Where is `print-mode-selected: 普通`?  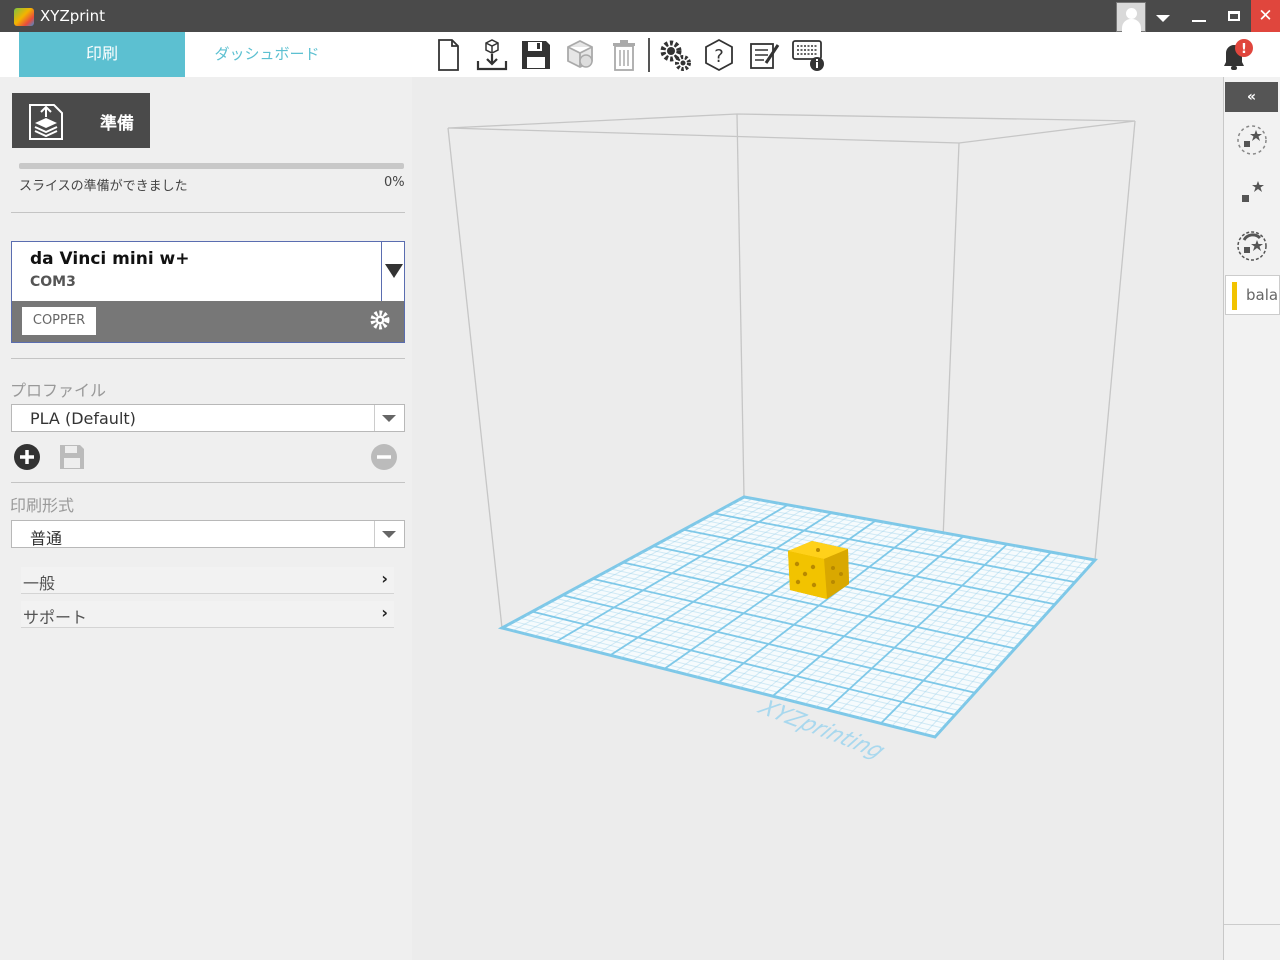
print-mode-selected: 普通 is located at coordinates (46, 538).